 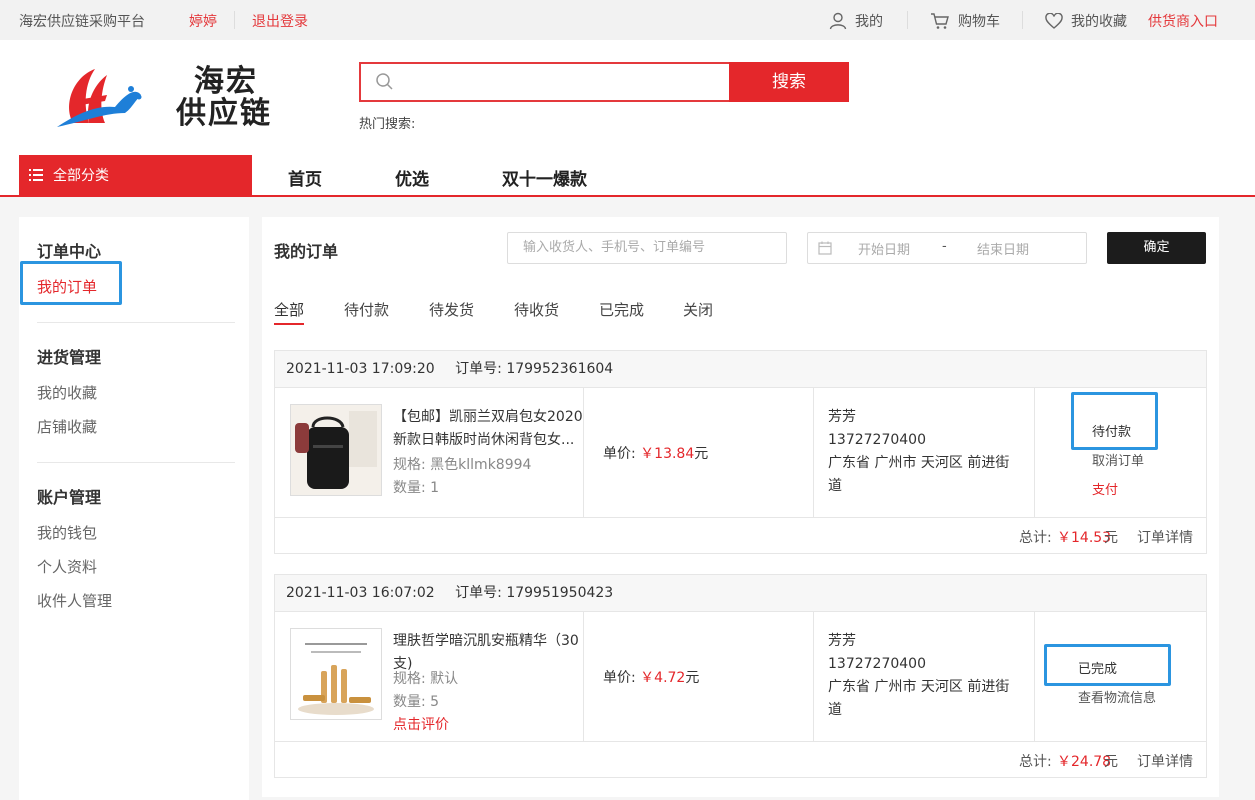 What do you see at coordinates (1054, 21) in the screenshot?
I see `heart-icon` at bounding box center [1054, 21].